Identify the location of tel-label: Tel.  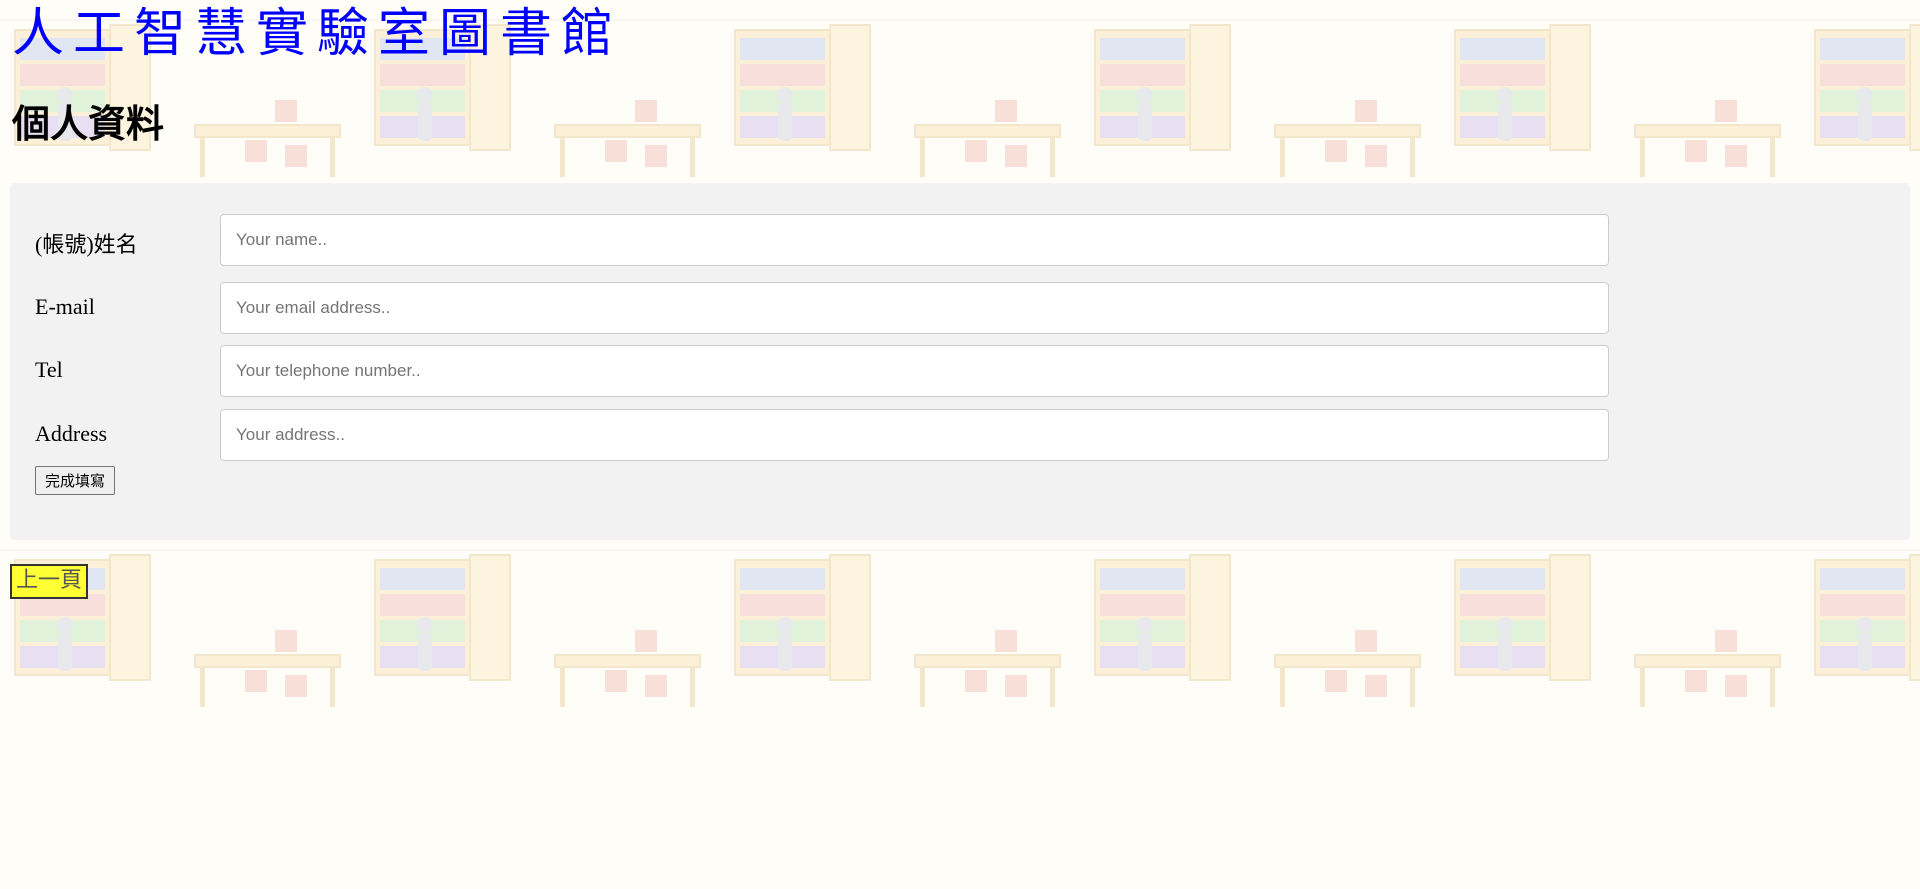
(49, 369).